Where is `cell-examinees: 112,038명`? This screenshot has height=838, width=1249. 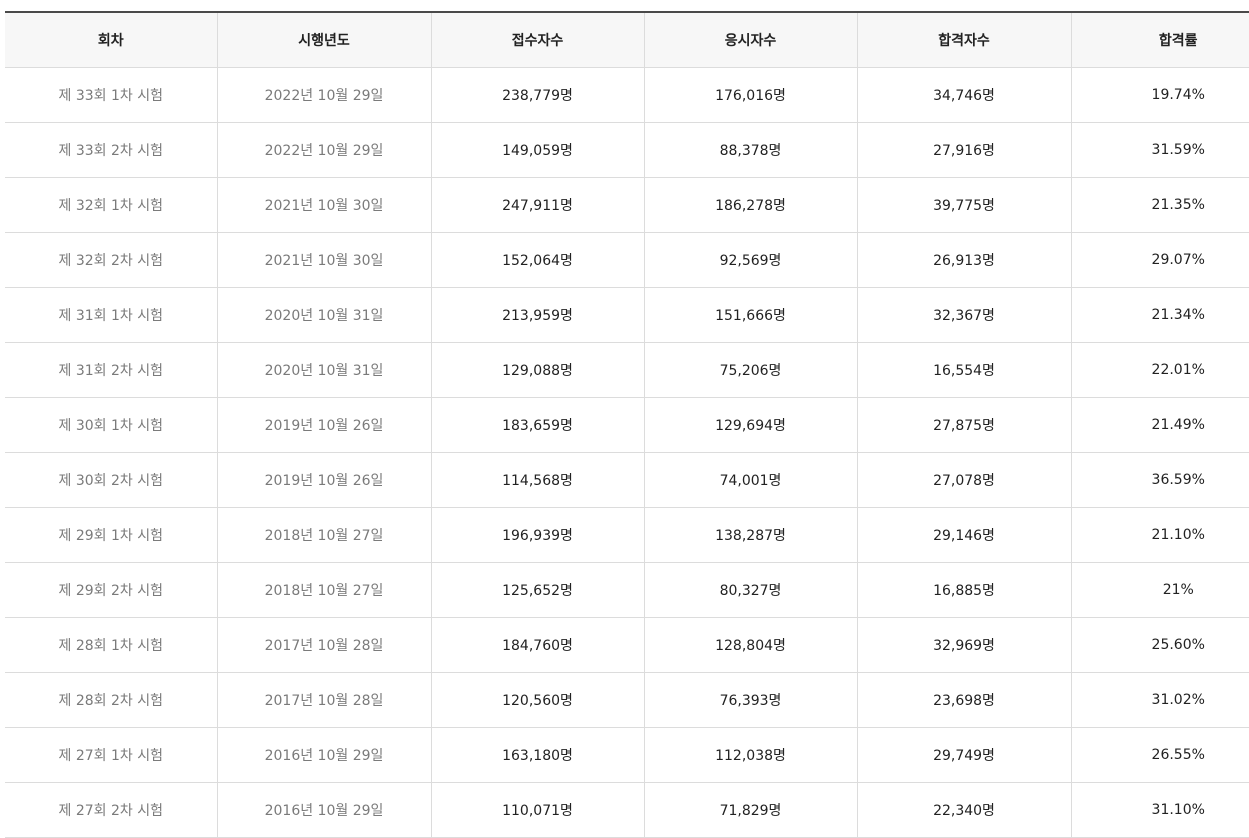 cell-examinees: 112,038명 is located at coordinates (751, 755).